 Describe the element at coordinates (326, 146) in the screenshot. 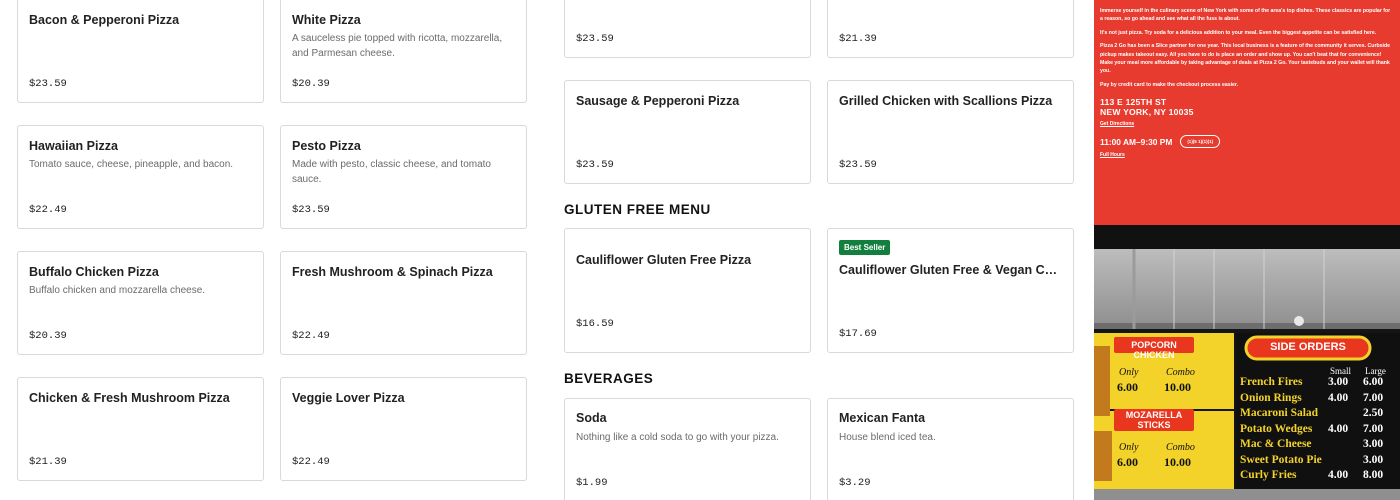

I see `item-name: Pesto Pizza` at that location.